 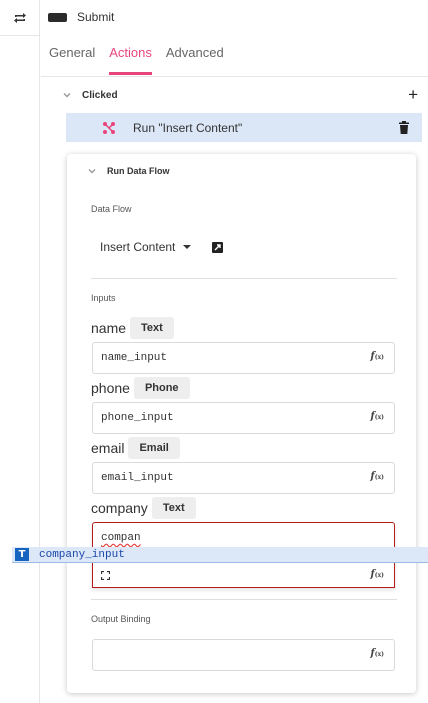 I want to click on data-flow-select: Insert Content, so click(x=162, y=247).